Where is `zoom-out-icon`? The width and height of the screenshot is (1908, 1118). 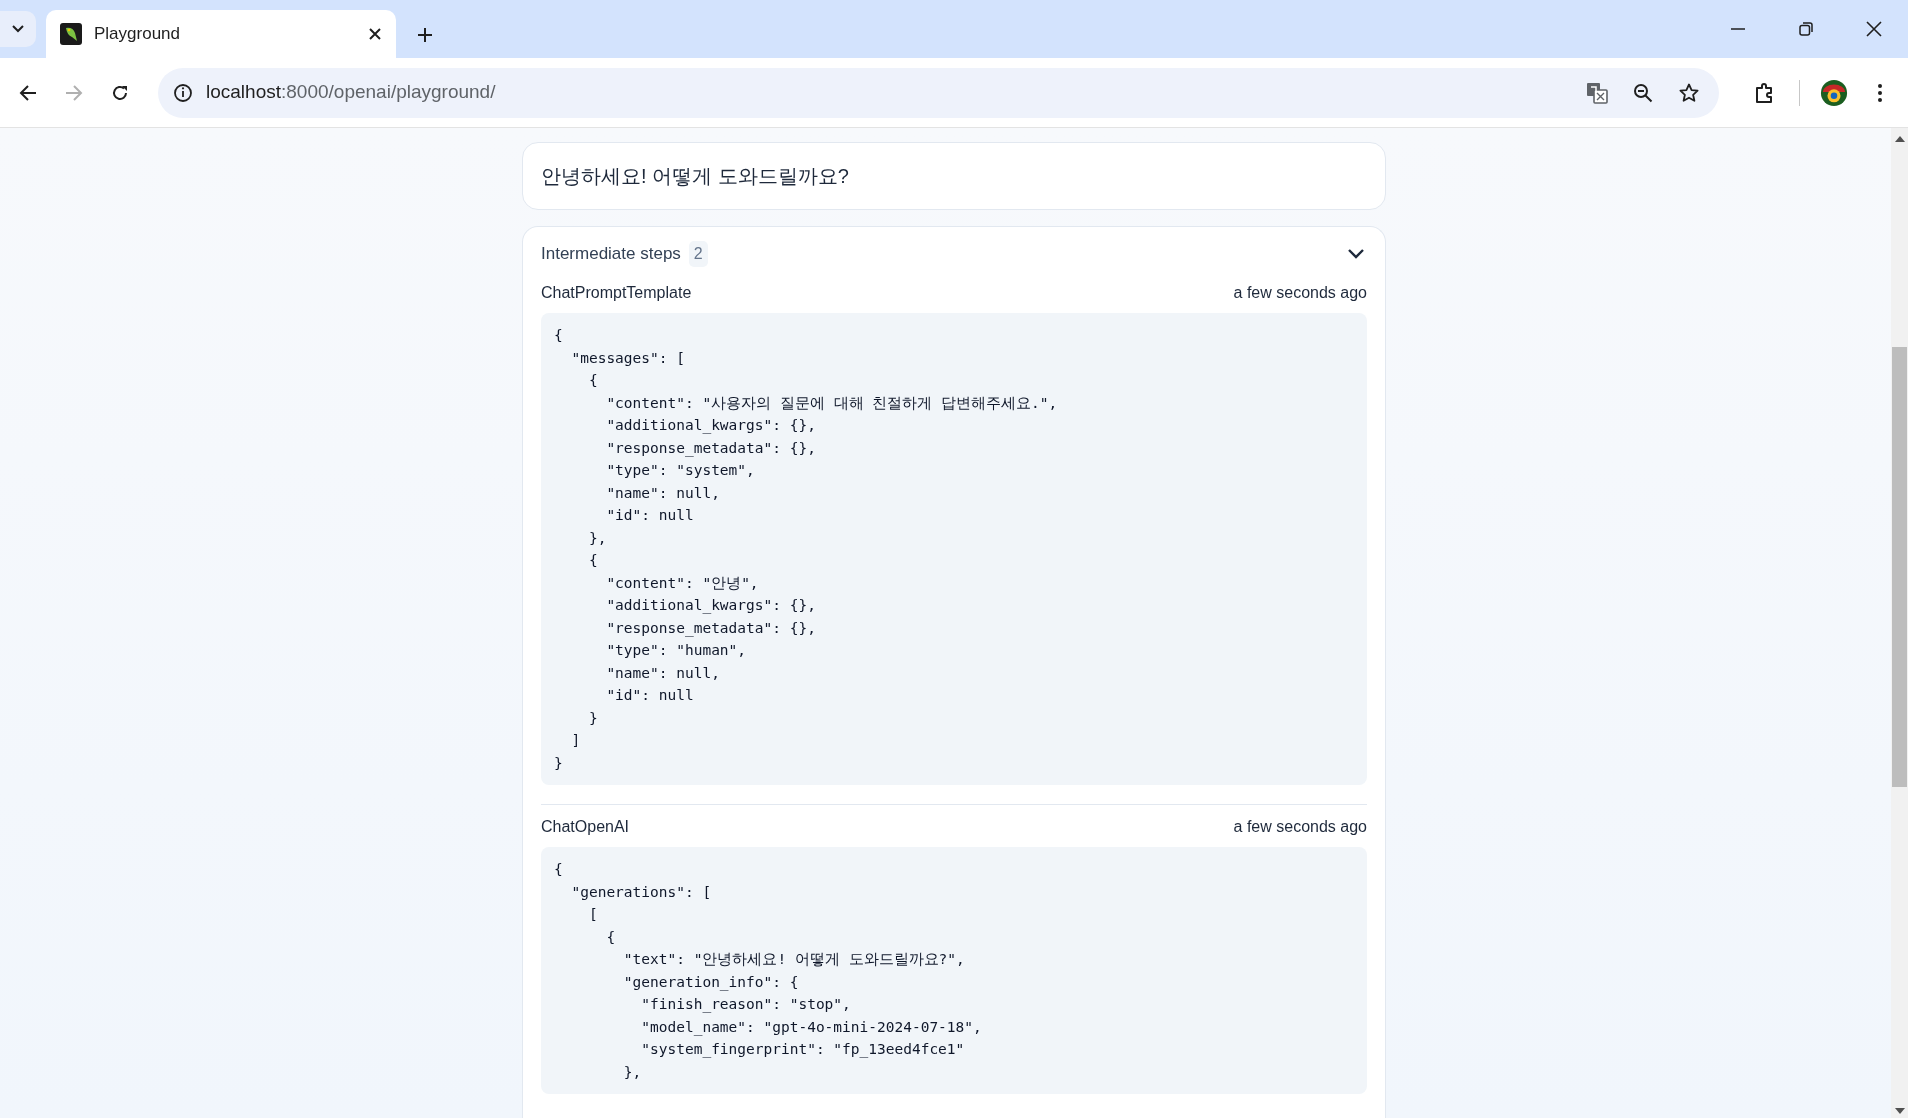 zoom-out-icon is located at coordinates (1643, 92).